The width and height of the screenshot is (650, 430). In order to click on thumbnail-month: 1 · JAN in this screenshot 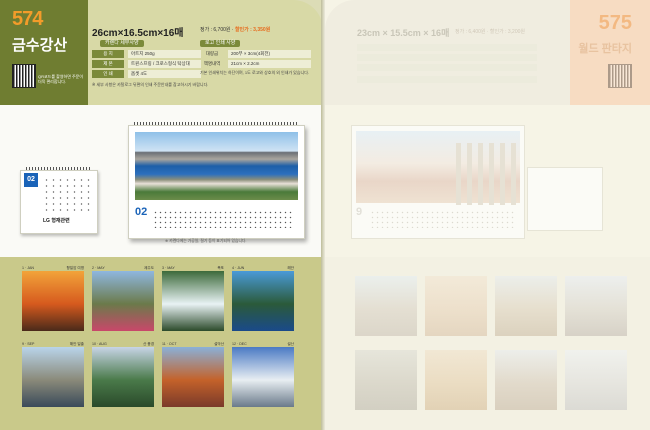, I will do `click(28, 268)`.